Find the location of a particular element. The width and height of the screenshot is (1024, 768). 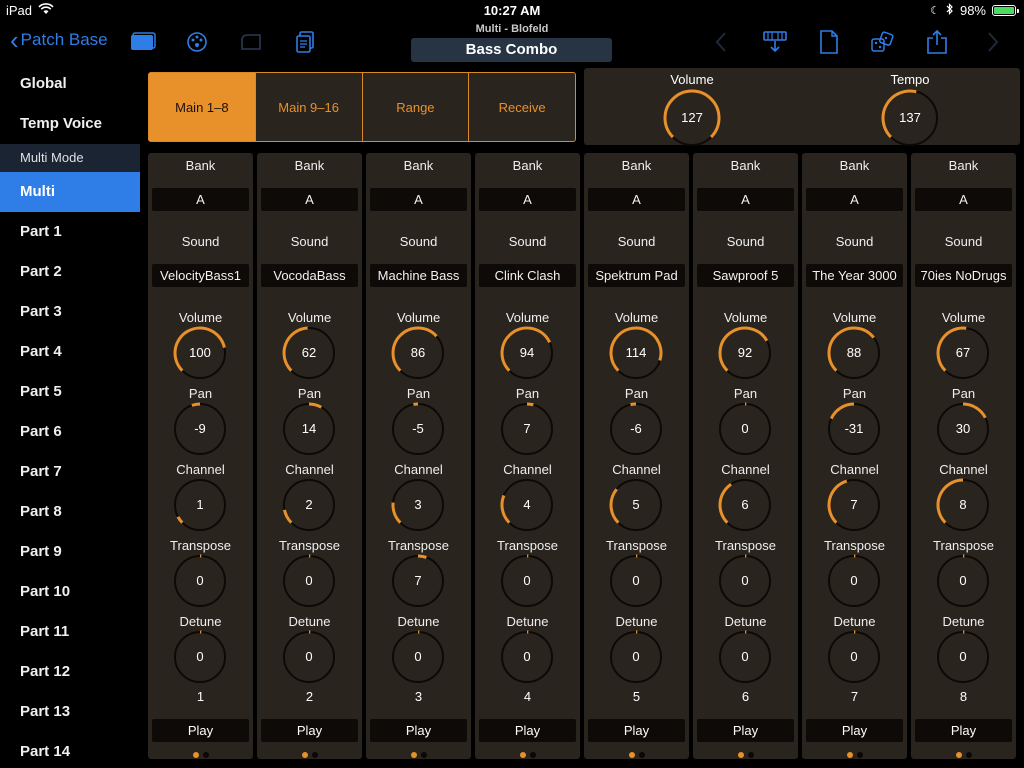

volume-knob: 92 is located at coordinates (745, 353).